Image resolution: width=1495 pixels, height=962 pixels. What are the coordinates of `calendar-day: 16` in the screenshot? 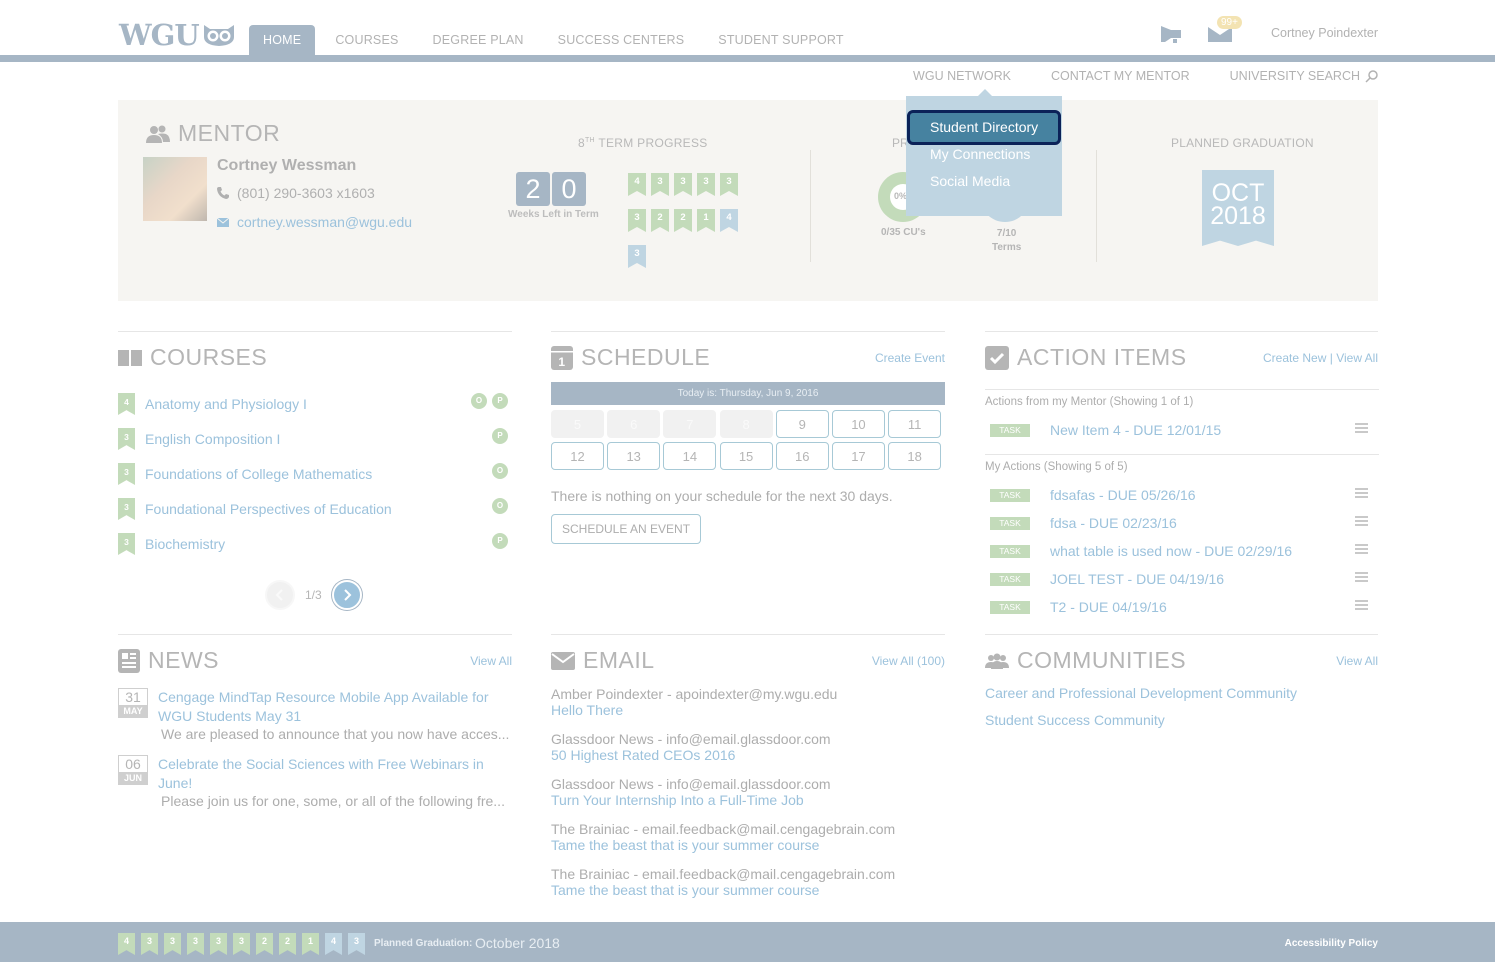 It's located at (802, 456).